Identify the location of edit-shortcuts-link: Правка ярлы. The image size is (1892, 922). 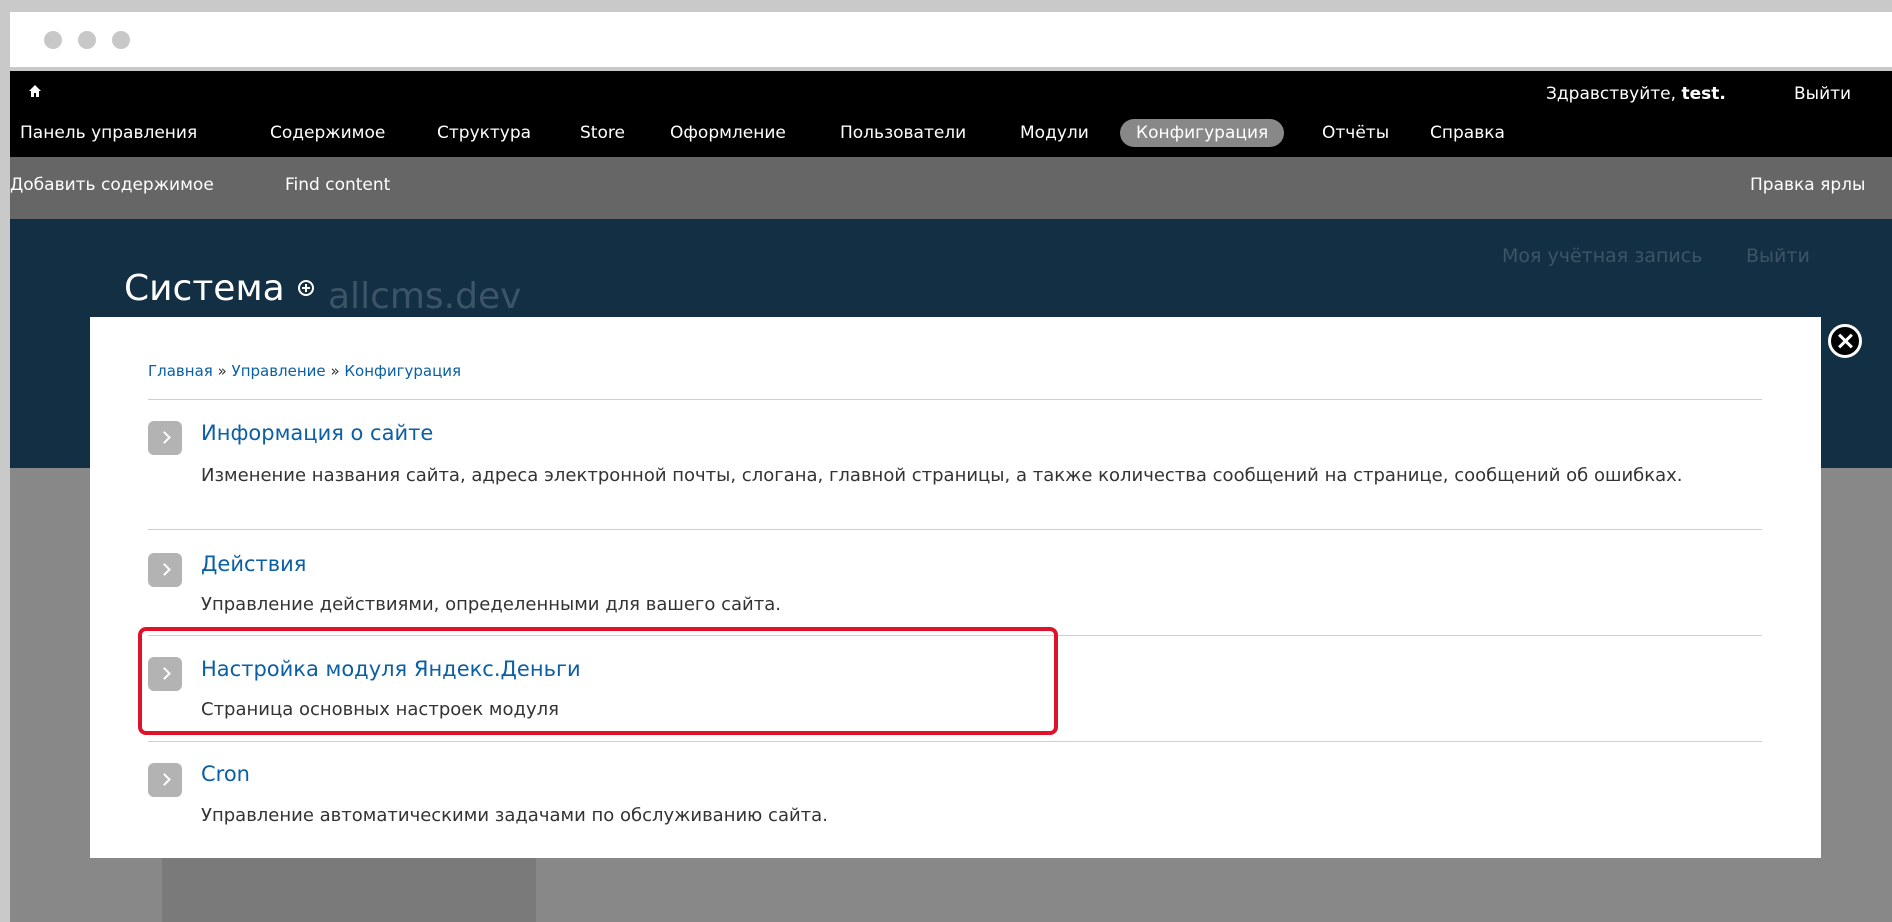
(1807, 185).